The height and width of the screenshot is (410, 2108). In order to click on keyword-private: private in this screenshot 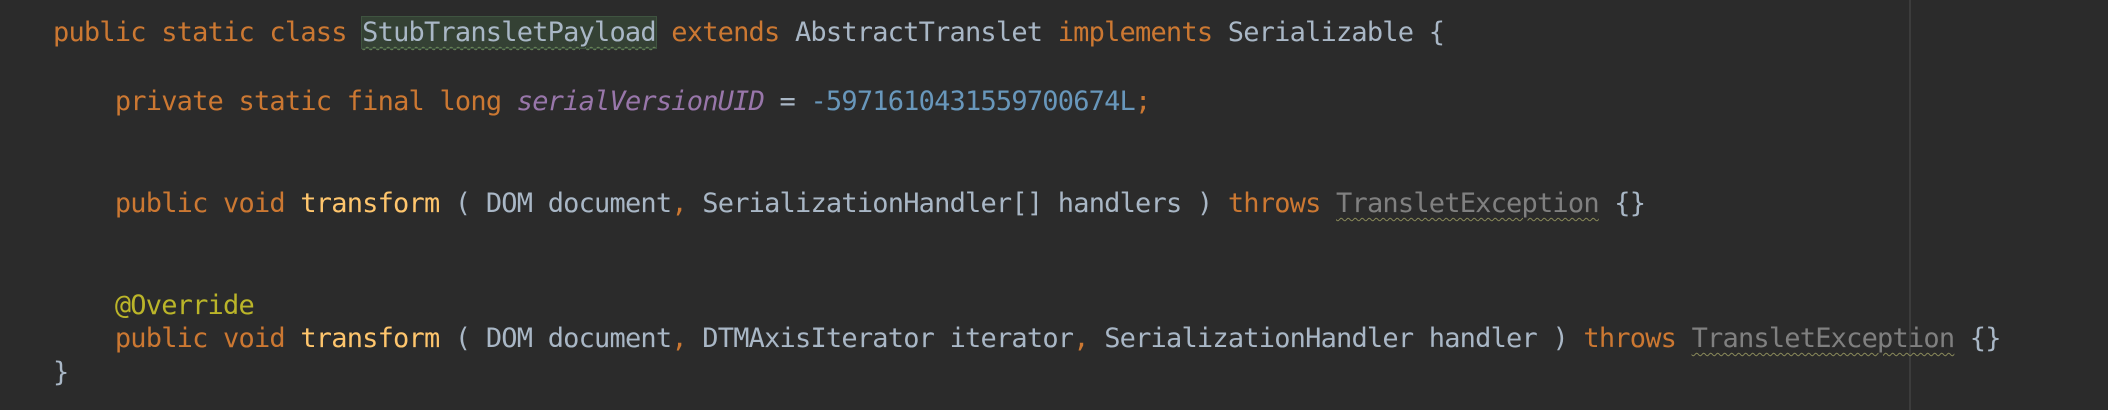, I will do `click(169, 101)`.